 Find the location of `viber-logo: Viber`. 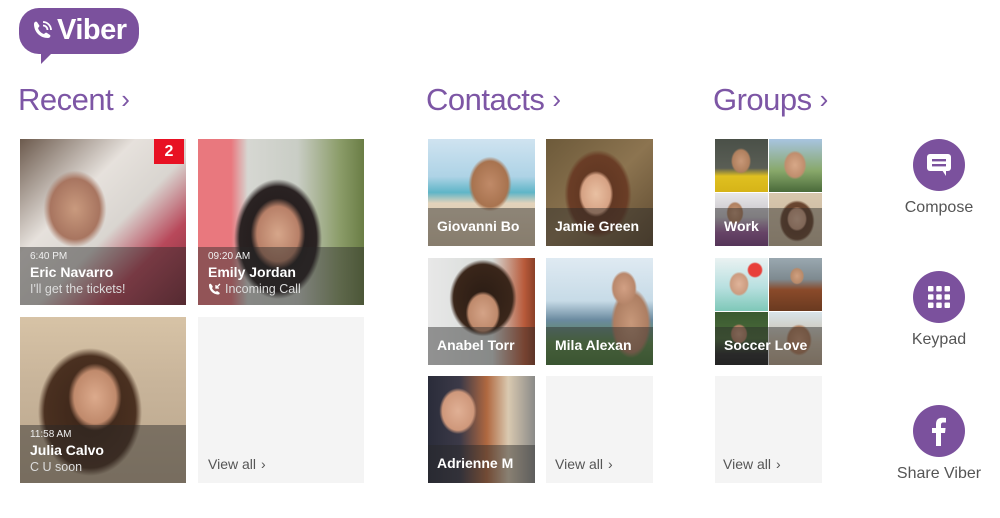

viber-logo: Viber is located at coordinates (79, 36).